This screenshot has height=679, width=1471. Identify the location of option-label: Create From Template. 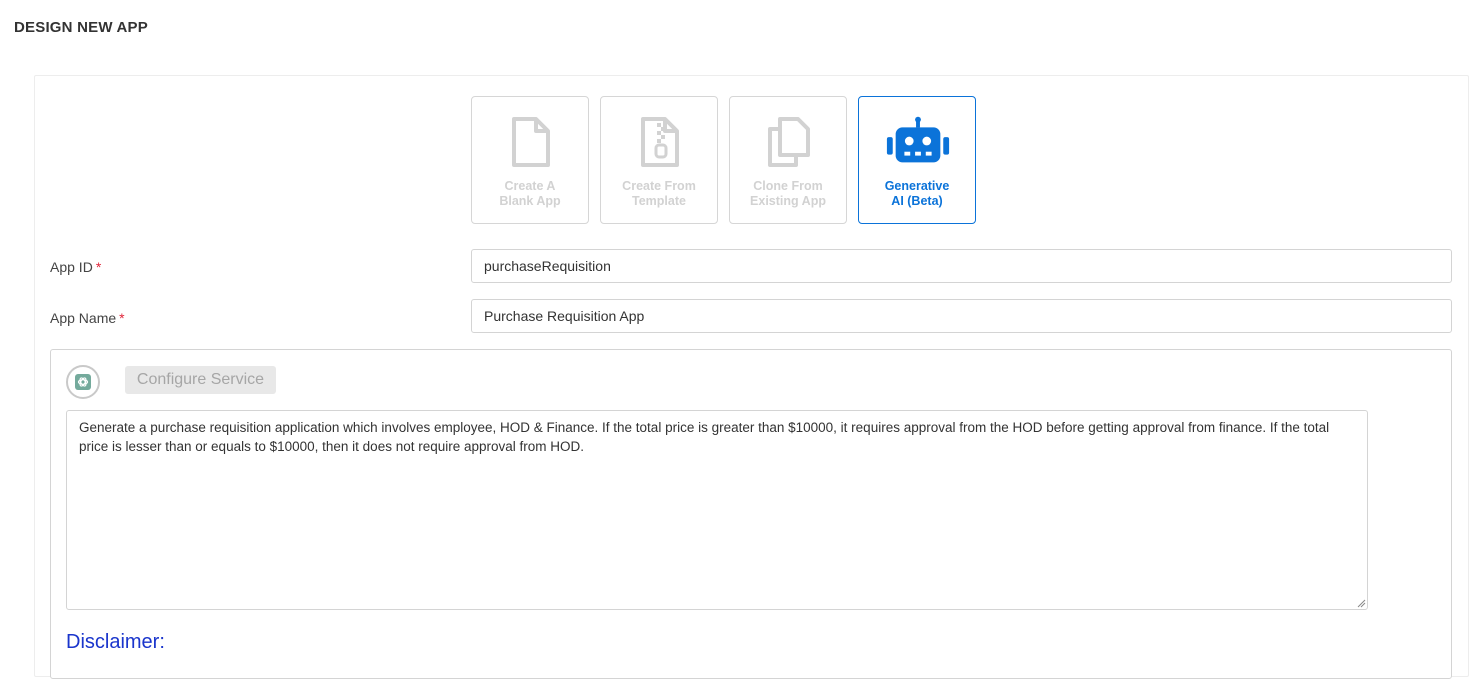
(659, 193).